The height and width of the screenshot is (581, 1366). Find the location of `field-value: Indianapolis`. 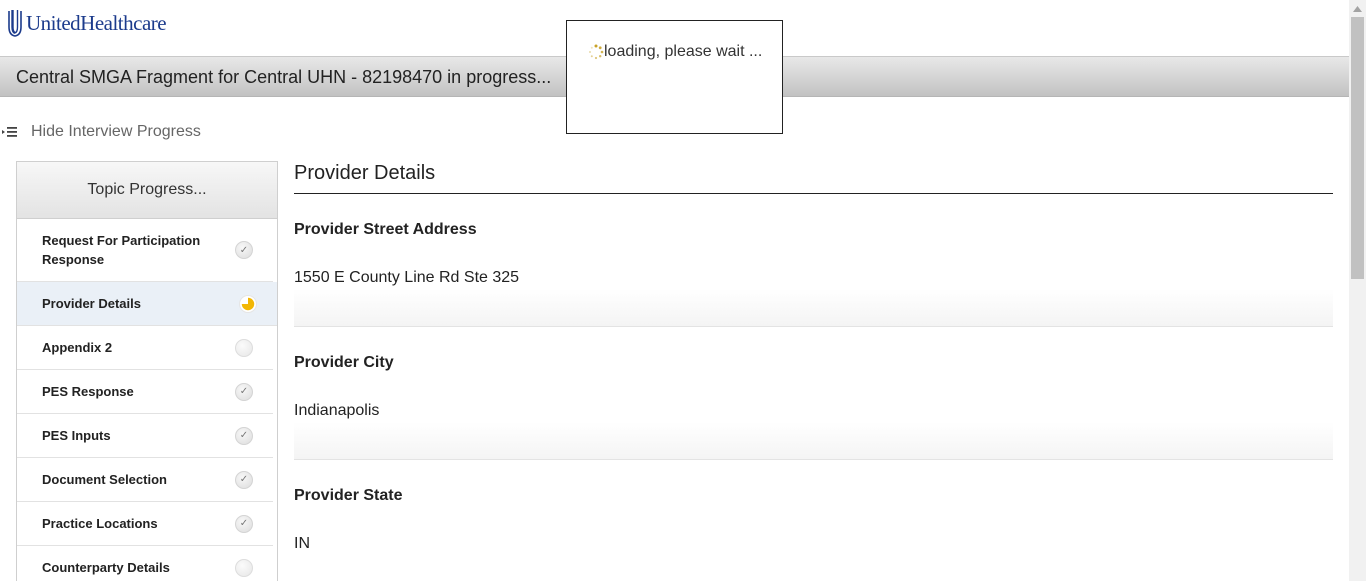

field-value: Indianapolis is located at coordinates (337, 410).